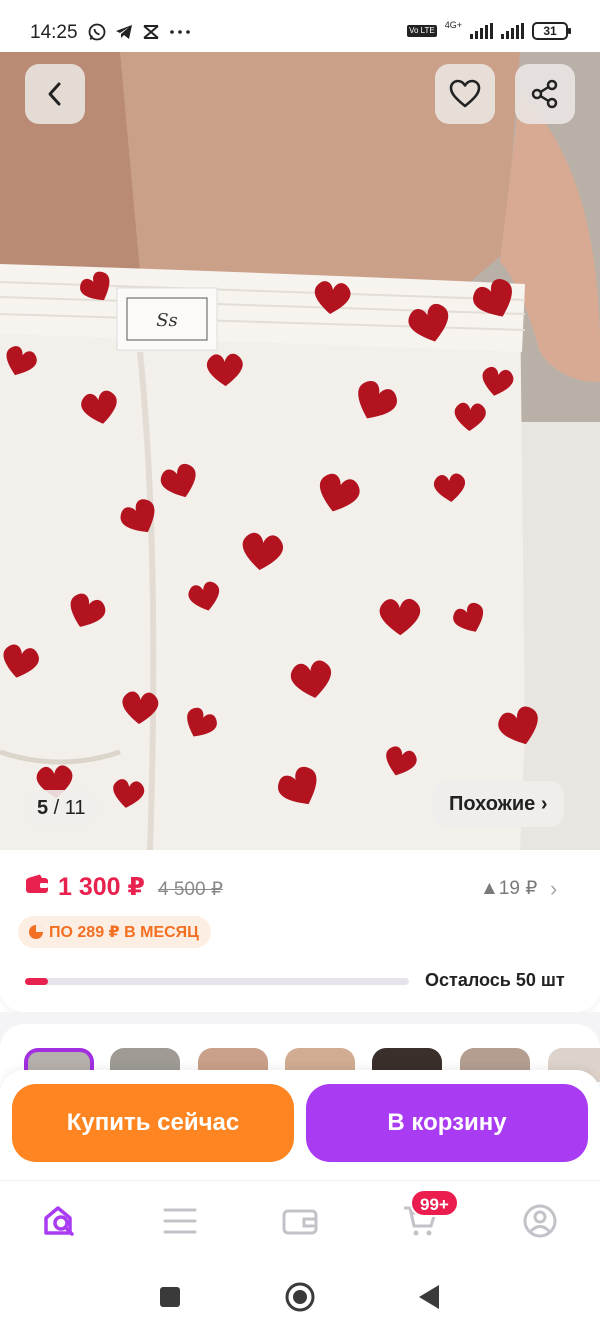 This screenshot has height=1332, width=600. Describe the element at coordinates (498, 804) in the screenshot. I see `similar-button: Похожие ›` at that location.